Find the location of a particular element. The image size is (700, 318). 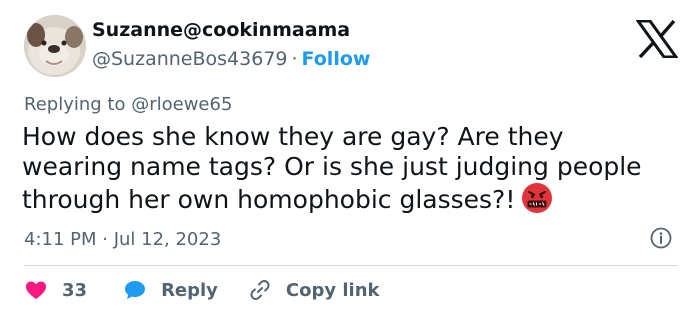

tweet-actions: 33 Reply Copy link is located at coordinates (202, 290).